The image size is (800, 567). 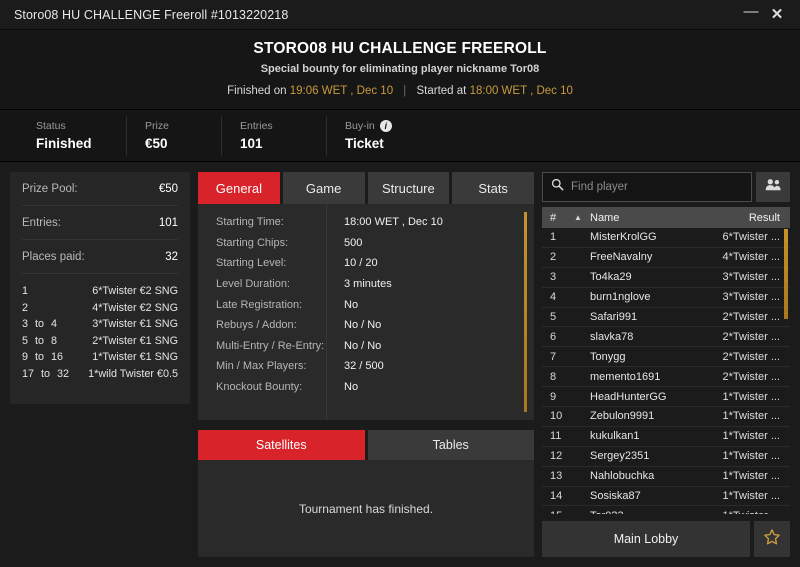 I want to click on info-row: Min / Max Players: 32 / 500, so click(x=366, y=366).